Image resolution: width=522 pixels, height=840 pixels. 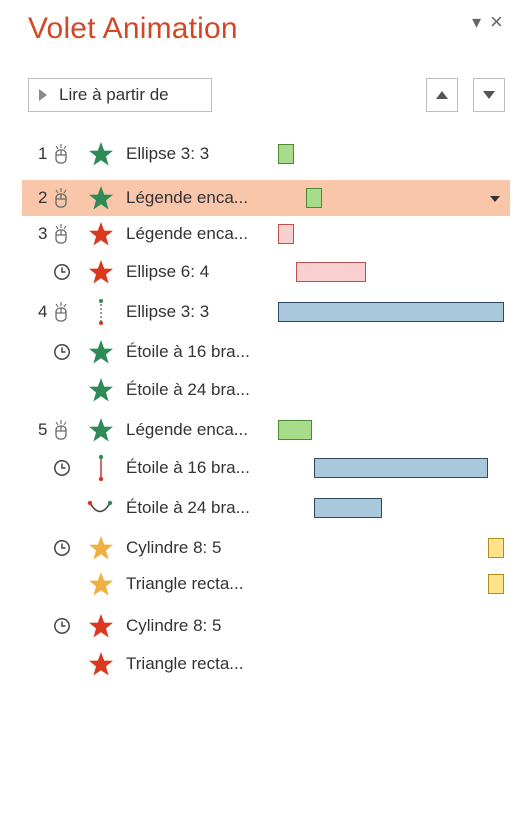 I want to click on motion-arc-icon, so click(x=100, y=506).